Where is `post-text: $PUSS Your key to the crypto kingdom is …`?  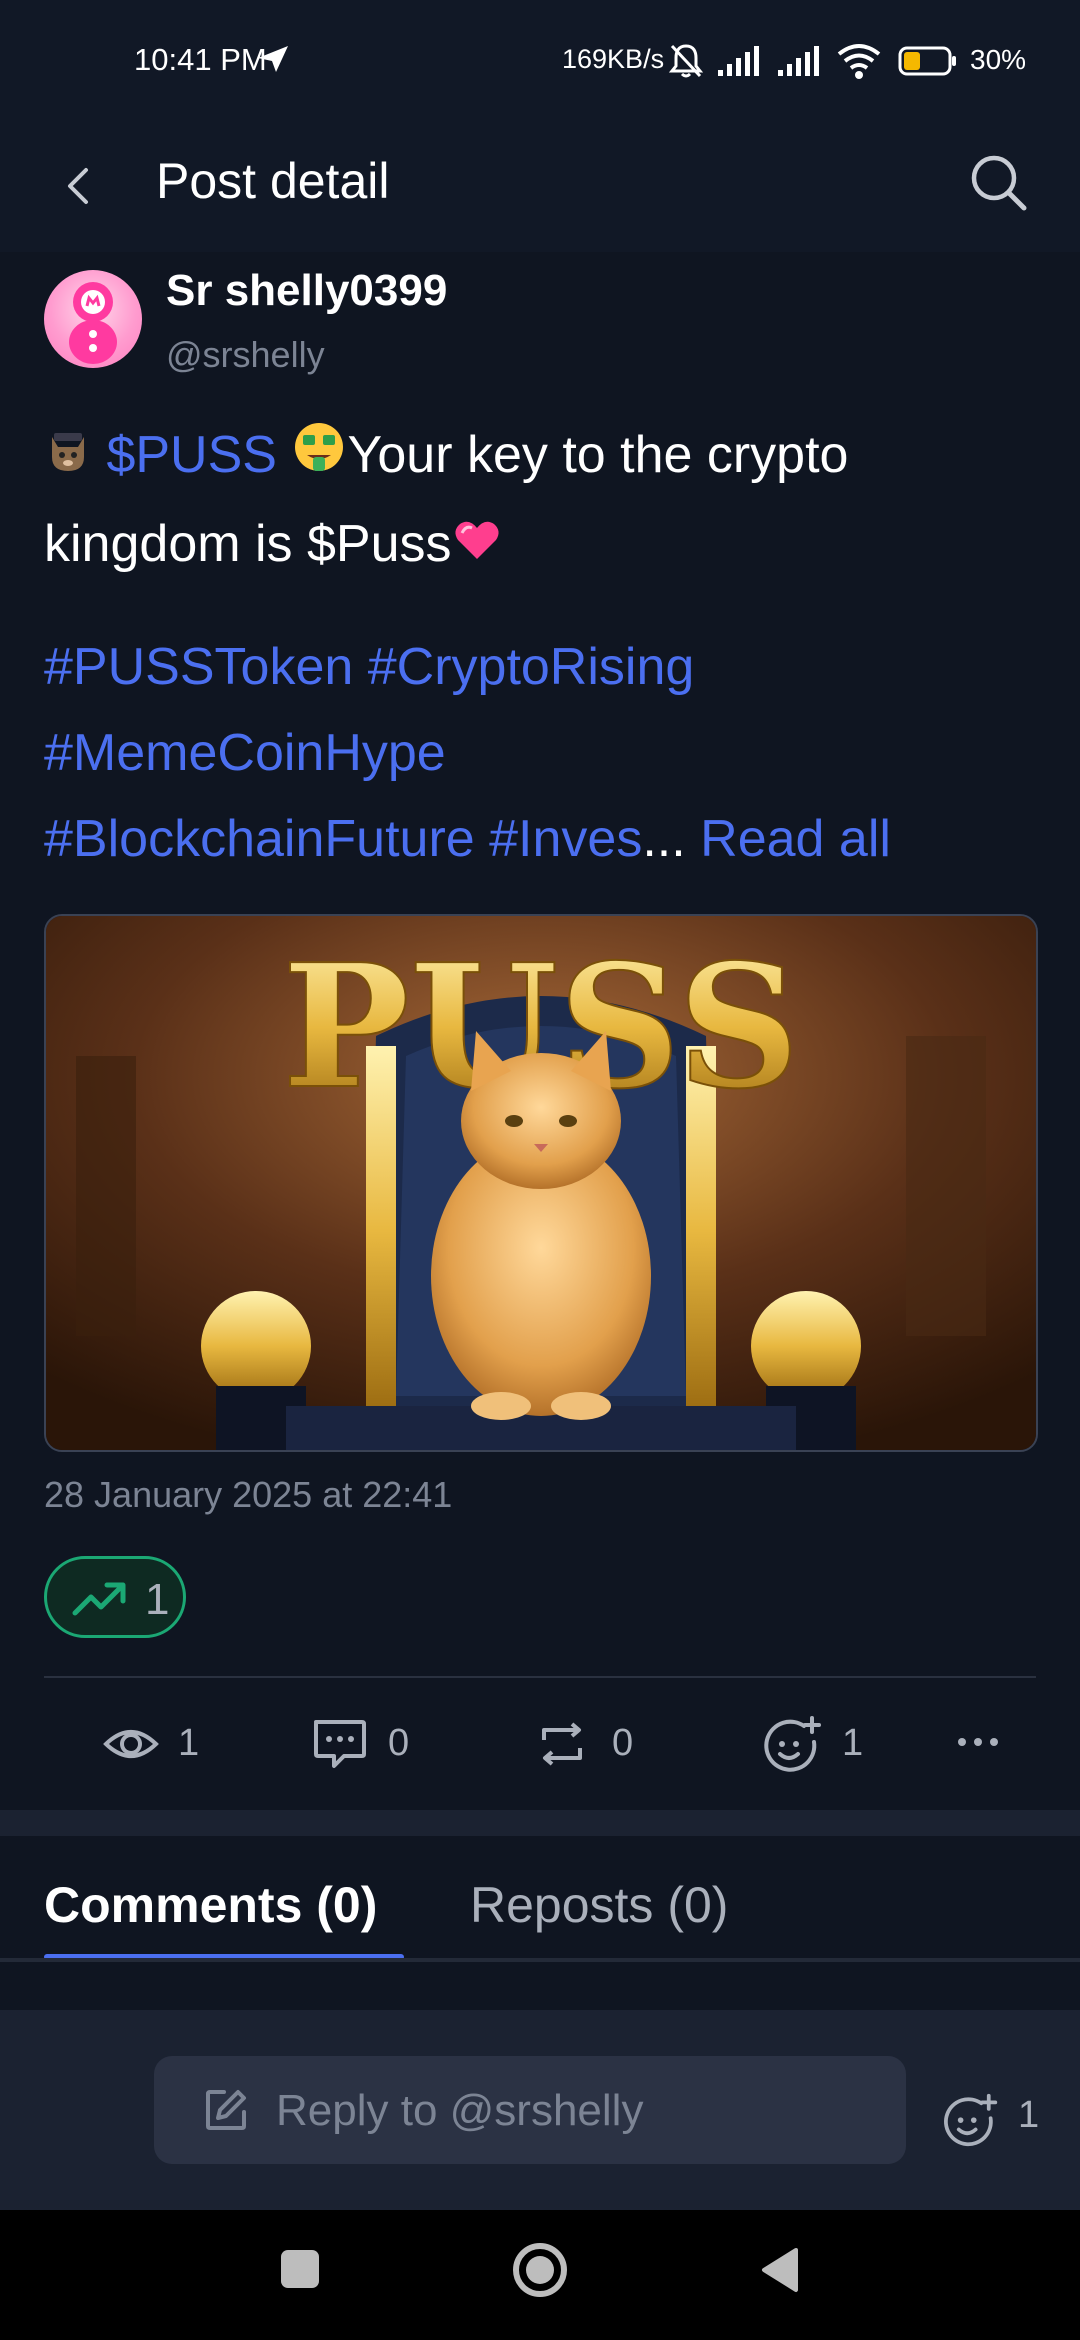 post-text: $PUSS Your key to the crypto kingdom is … is located at coordinates (544, 501).